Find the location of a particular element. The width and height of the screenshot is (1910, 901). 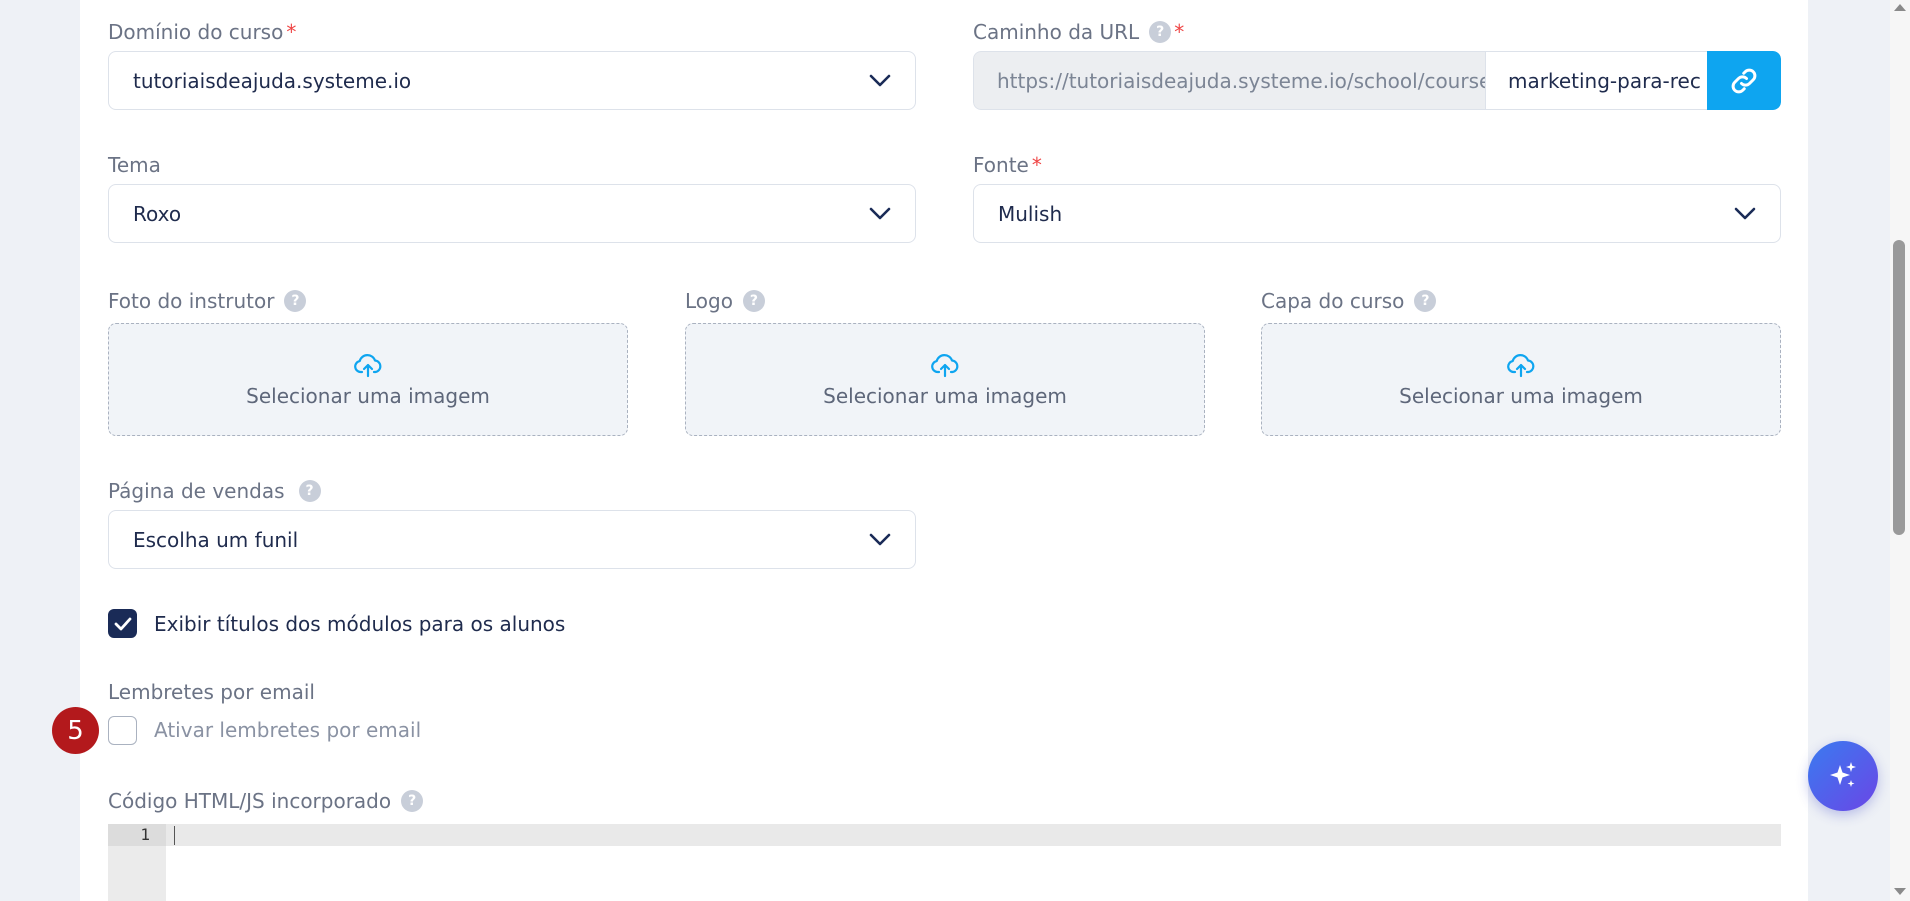

domain-select: tutoriaisdeajuda.systeme.io is located at coordinates (512, 80).